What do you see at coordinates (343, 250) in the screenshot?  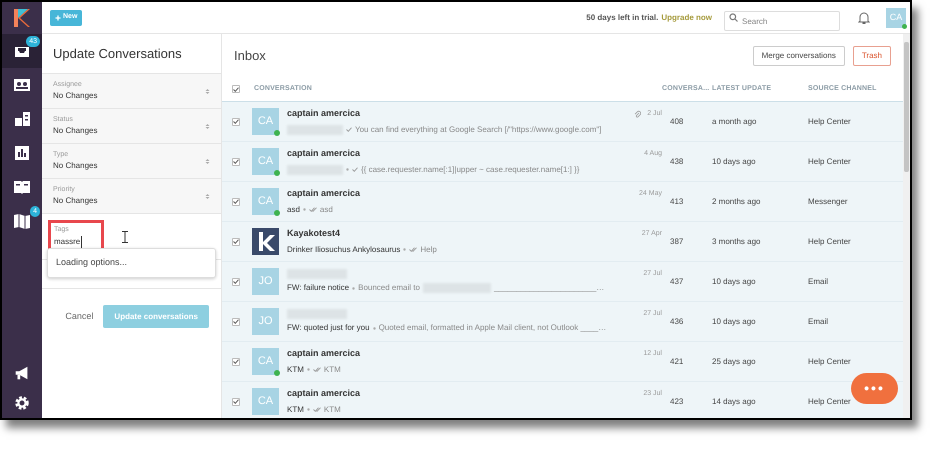 I see `subject-text: Drinker Iliosuchus Ankylosaurus` at bounding box center [343, 250].